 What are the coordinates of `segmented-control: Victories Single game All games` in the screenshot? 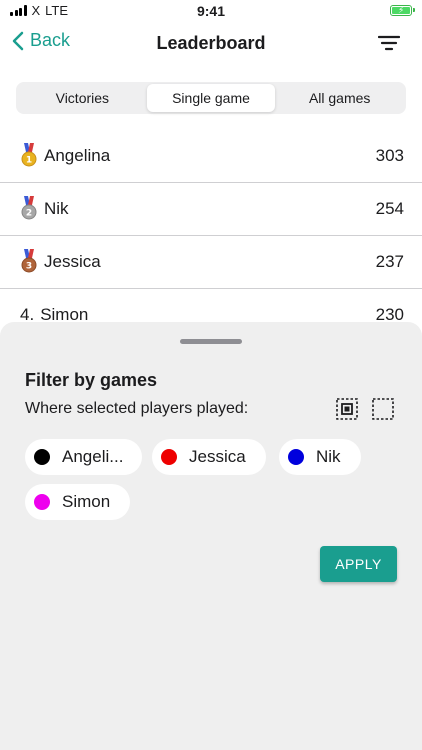 It's located at (211, 98).